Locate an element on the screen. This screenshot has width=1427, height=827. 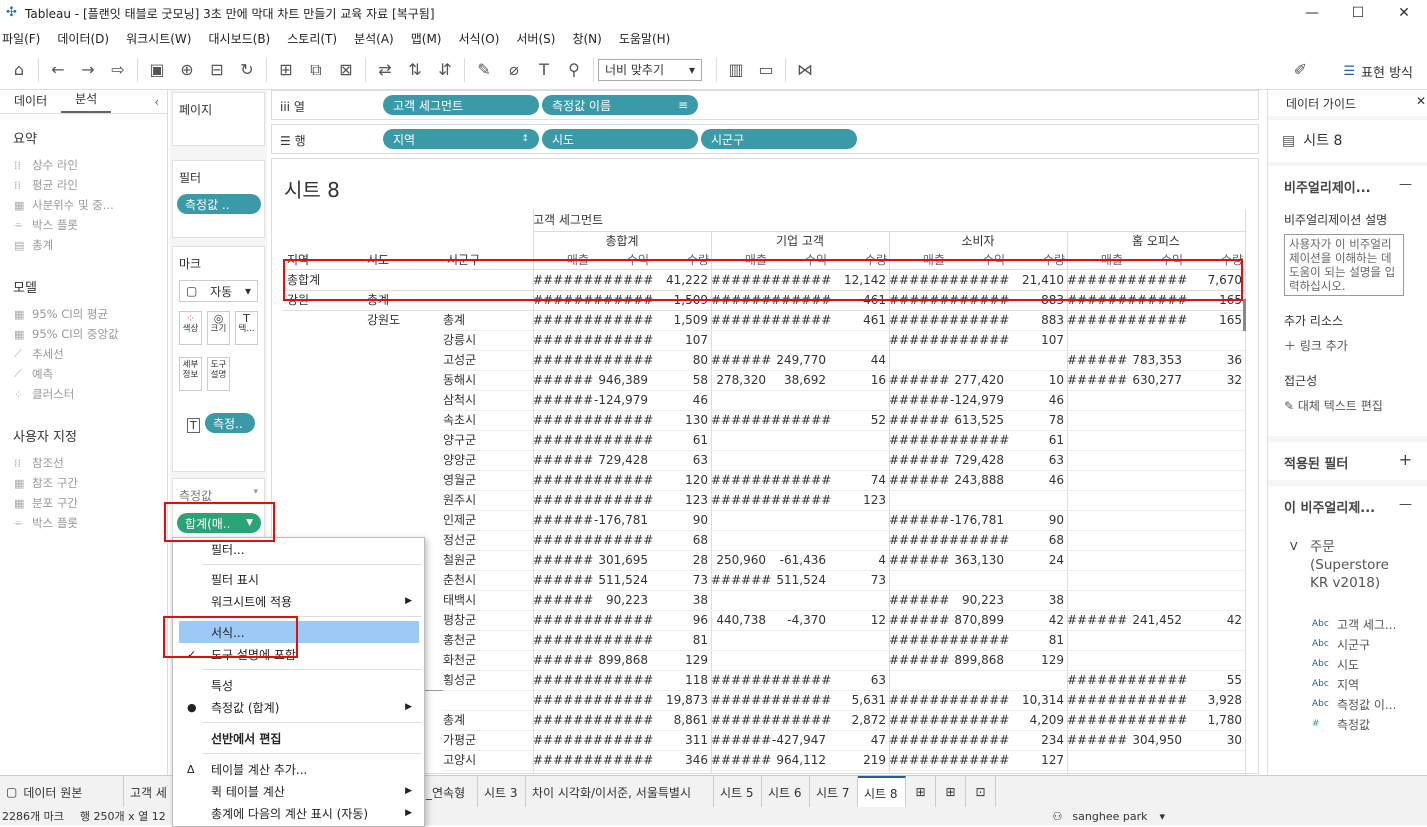
model-item: ▦ 95% CI의 중앙값 is located at coordinates (83, 334).